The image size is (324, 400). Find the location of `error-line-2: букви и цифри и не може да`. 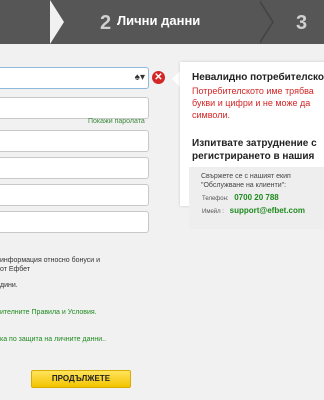

error-line-2: букви и цифри и не може да is located at coordinates (251, 103).